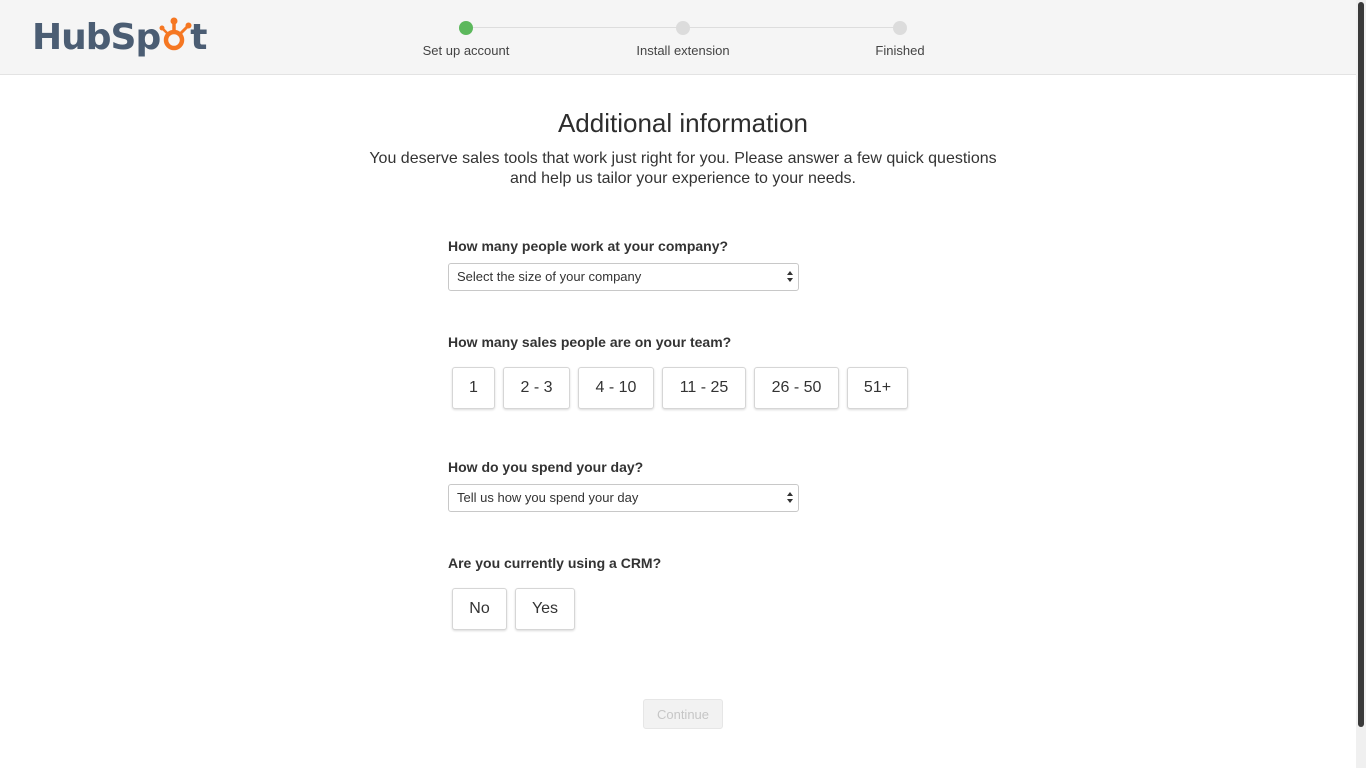  What do you see at coordinates (555, 563) in the screenshot?
I see `crm-question: Are you currently using a CRM?` at bounding box center [555, 563].